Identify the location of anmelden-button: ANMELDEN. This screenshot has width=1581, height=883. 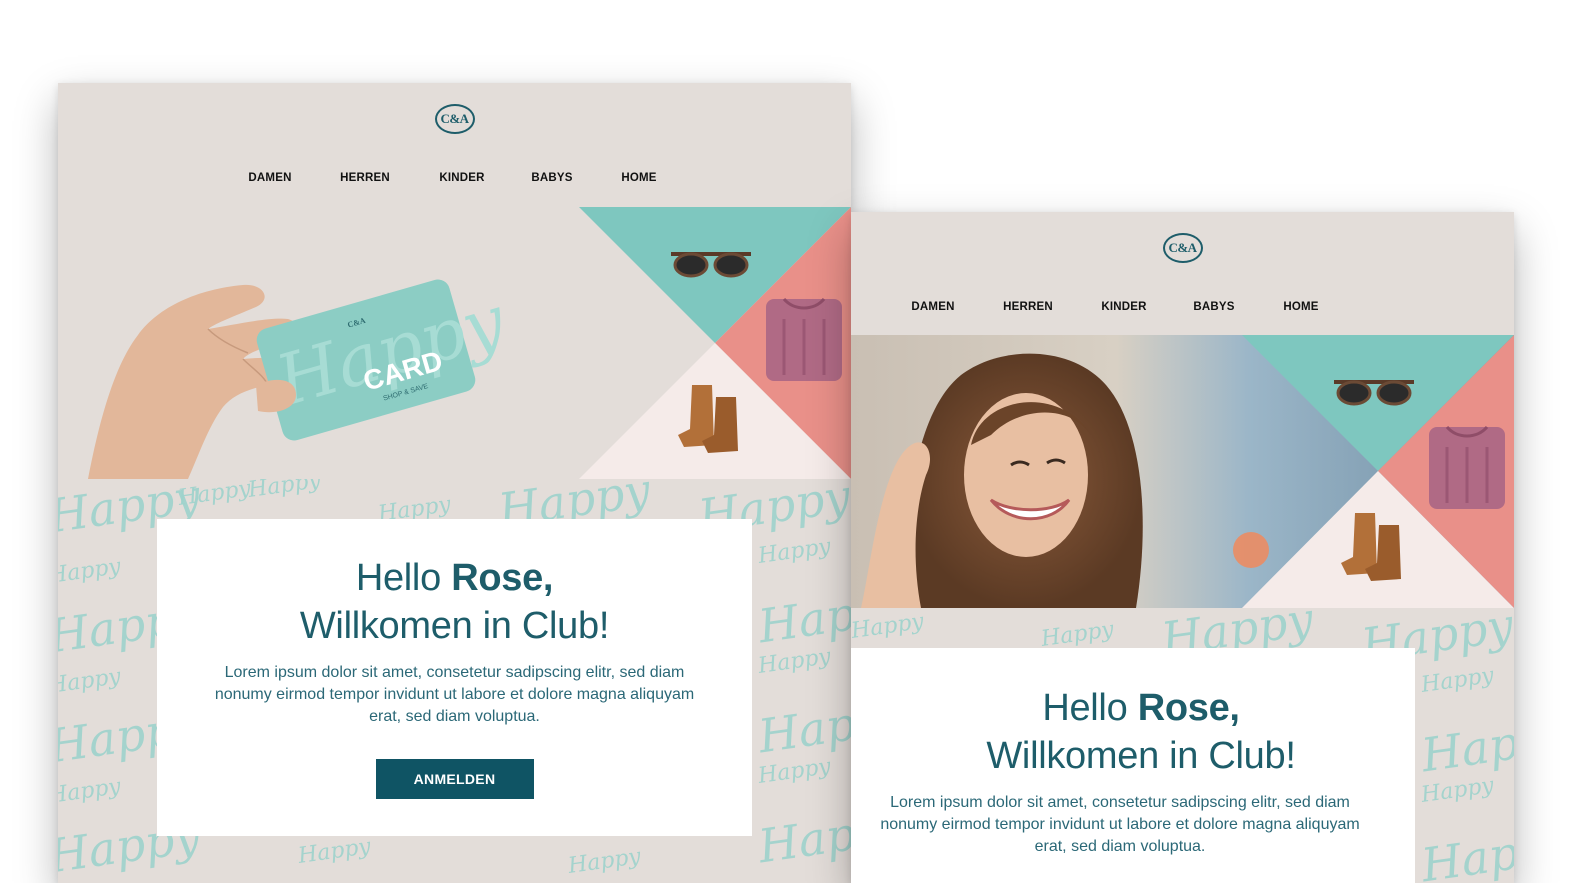
(454, 779).